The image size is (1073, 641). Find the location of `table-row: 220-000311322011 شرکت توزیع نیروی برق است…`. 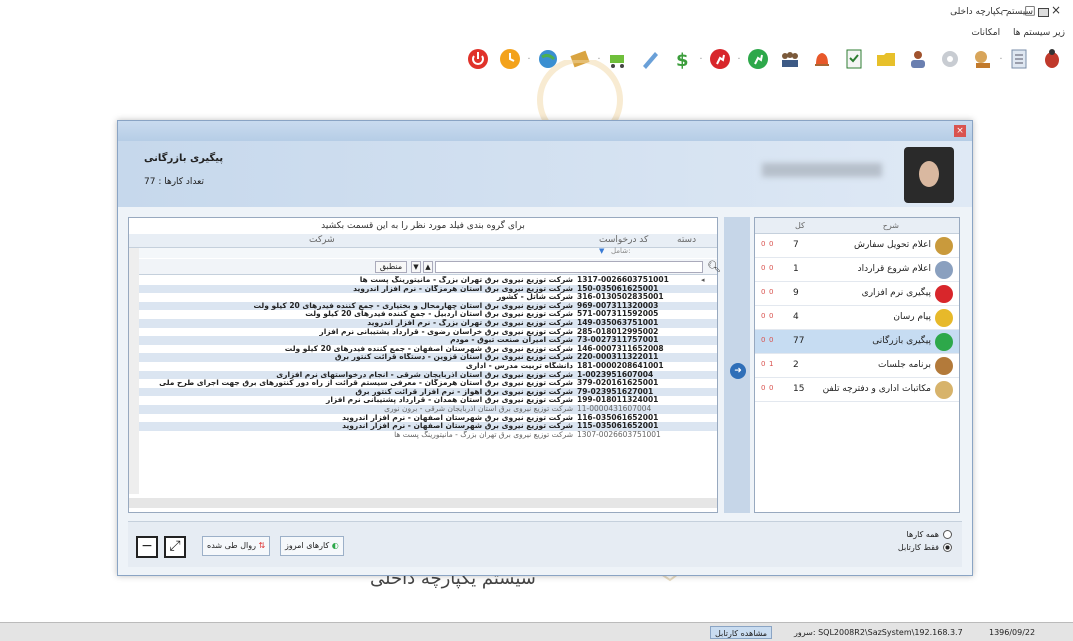

table-row: 220-000311322011 شرکت توزیع نیروی برق است… is located at coordinates (423, 357).